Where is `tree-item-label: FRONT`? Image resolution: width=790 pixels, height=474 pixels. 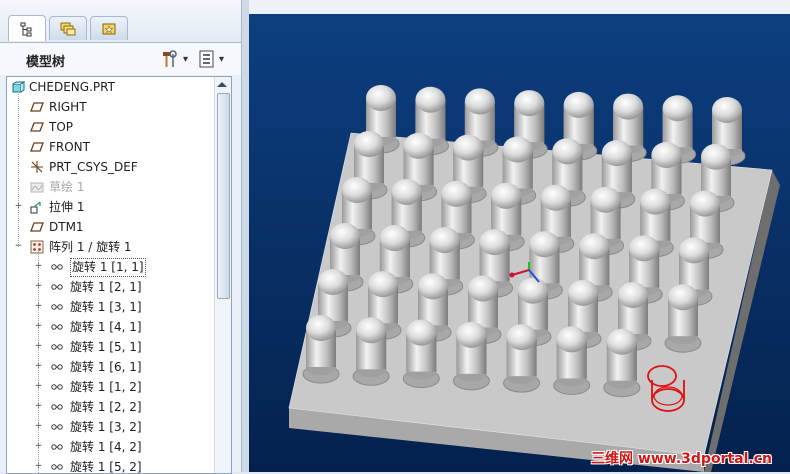 tree-item-label: FRONT is located at coordinates (69, 147).